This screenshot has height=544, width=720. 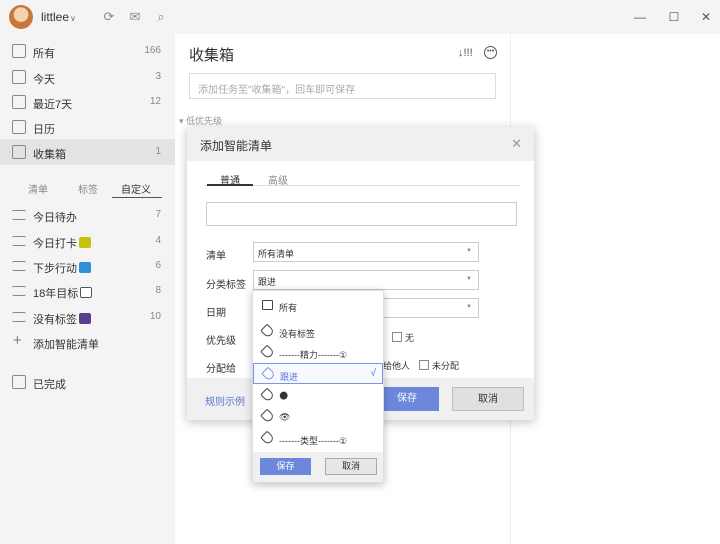 What do you see at coordinates (158, 214) in the screenshot?
I see `smart-list-count: 7` at bounding box center [158, 214].